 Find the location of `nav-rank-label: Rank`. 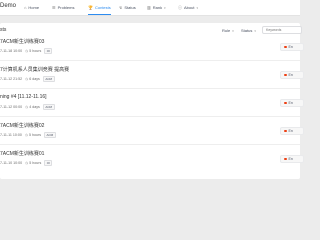

nav-rank-label: Rank is located at coordinates (157, 7).